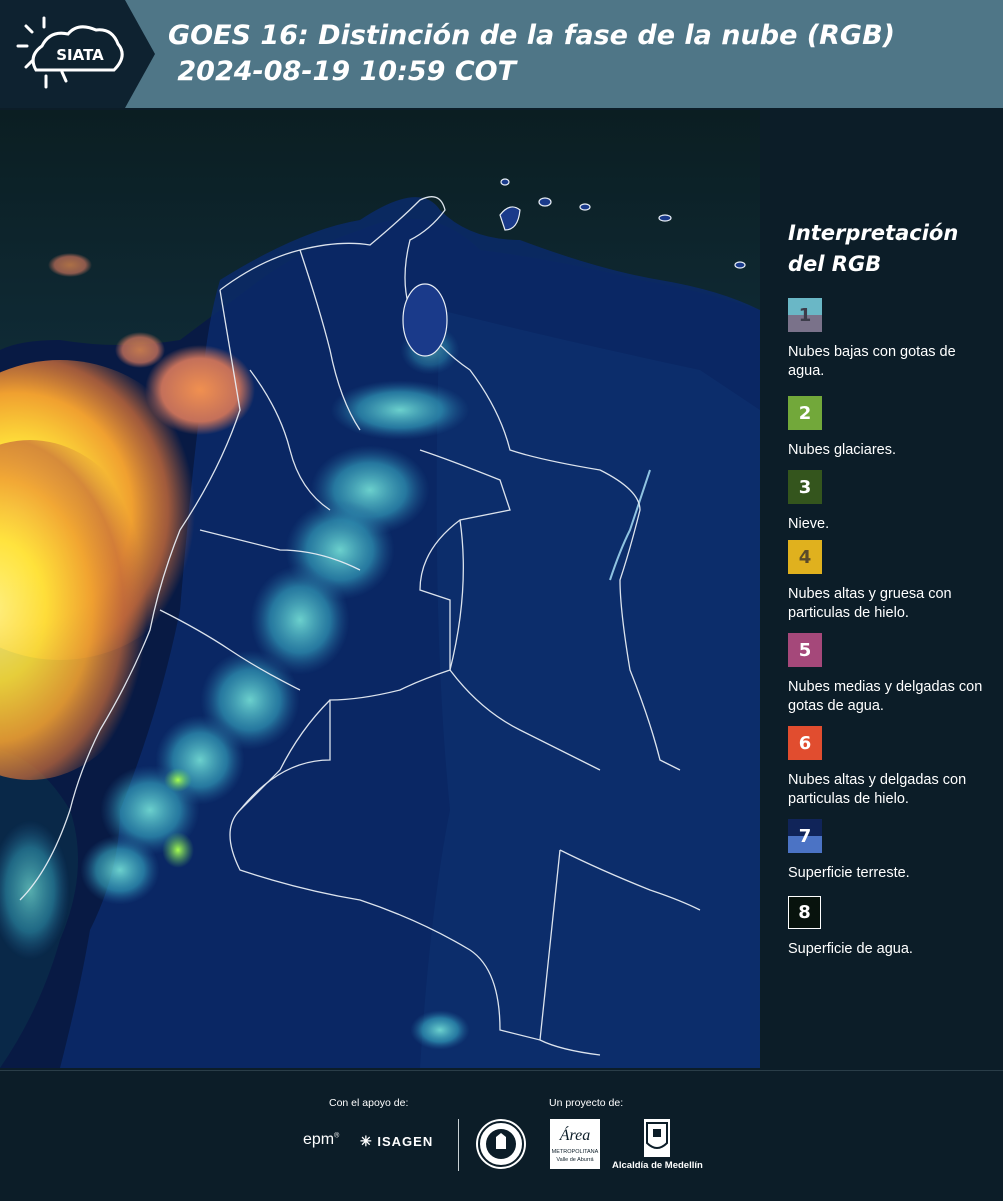 This screenshot has height=1201, width=1003. What do you see at coordinates (805, 315) in the screenshot?
I see `legend-swatch: 1` at bounding box center [805, 315].